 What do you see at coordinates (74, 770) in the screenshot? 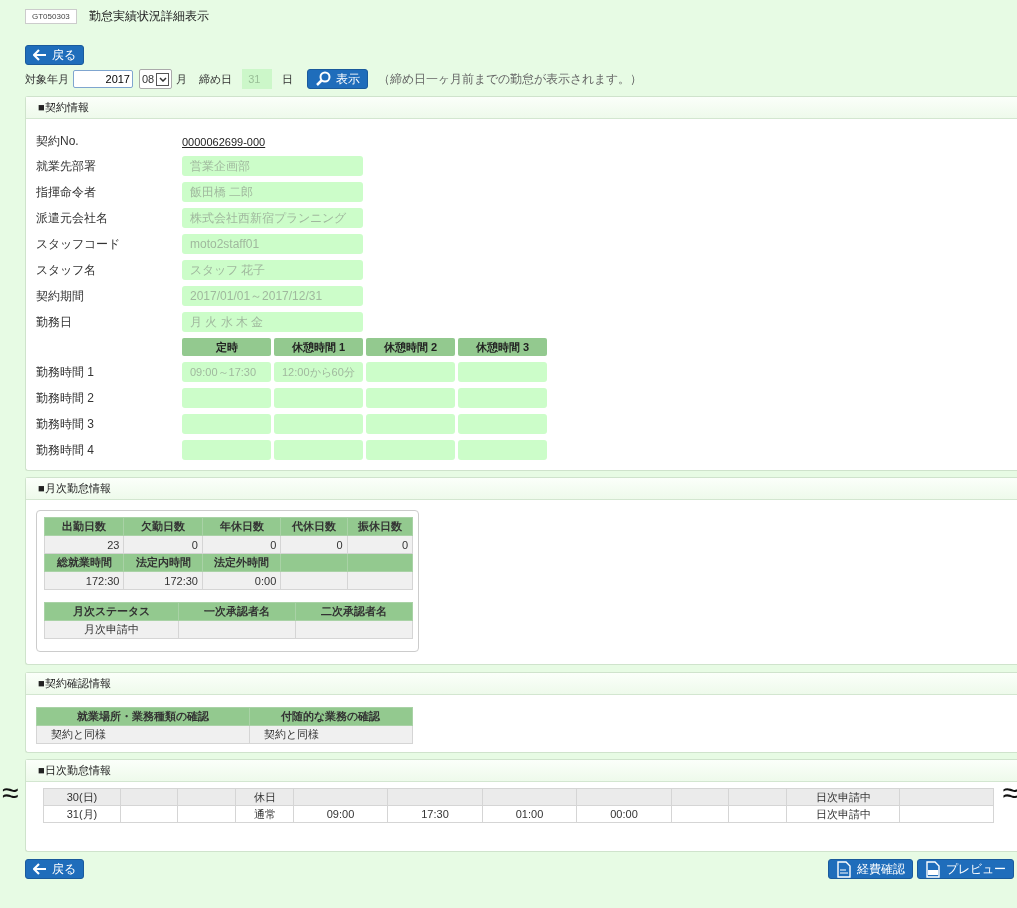
I see `section-title: ■日次勤怠情報` at bounding box center [74, 770].